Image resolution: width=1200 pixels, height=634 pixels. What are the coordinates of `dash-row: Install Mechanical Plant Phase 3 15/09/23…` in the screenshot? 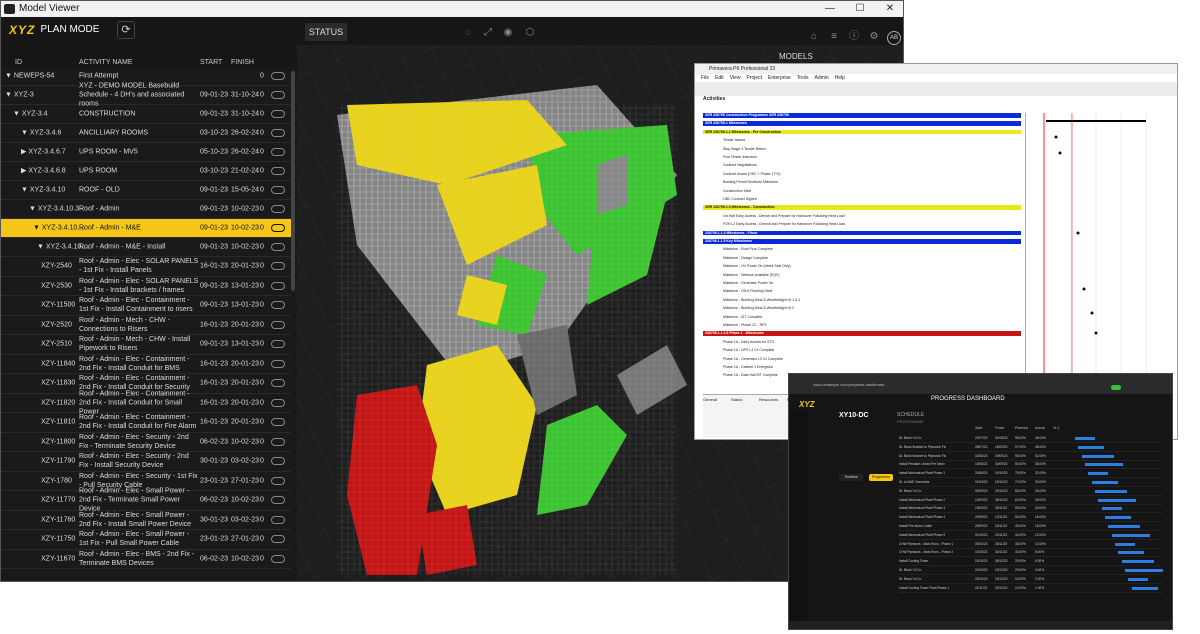 It's located at (1031, 509).